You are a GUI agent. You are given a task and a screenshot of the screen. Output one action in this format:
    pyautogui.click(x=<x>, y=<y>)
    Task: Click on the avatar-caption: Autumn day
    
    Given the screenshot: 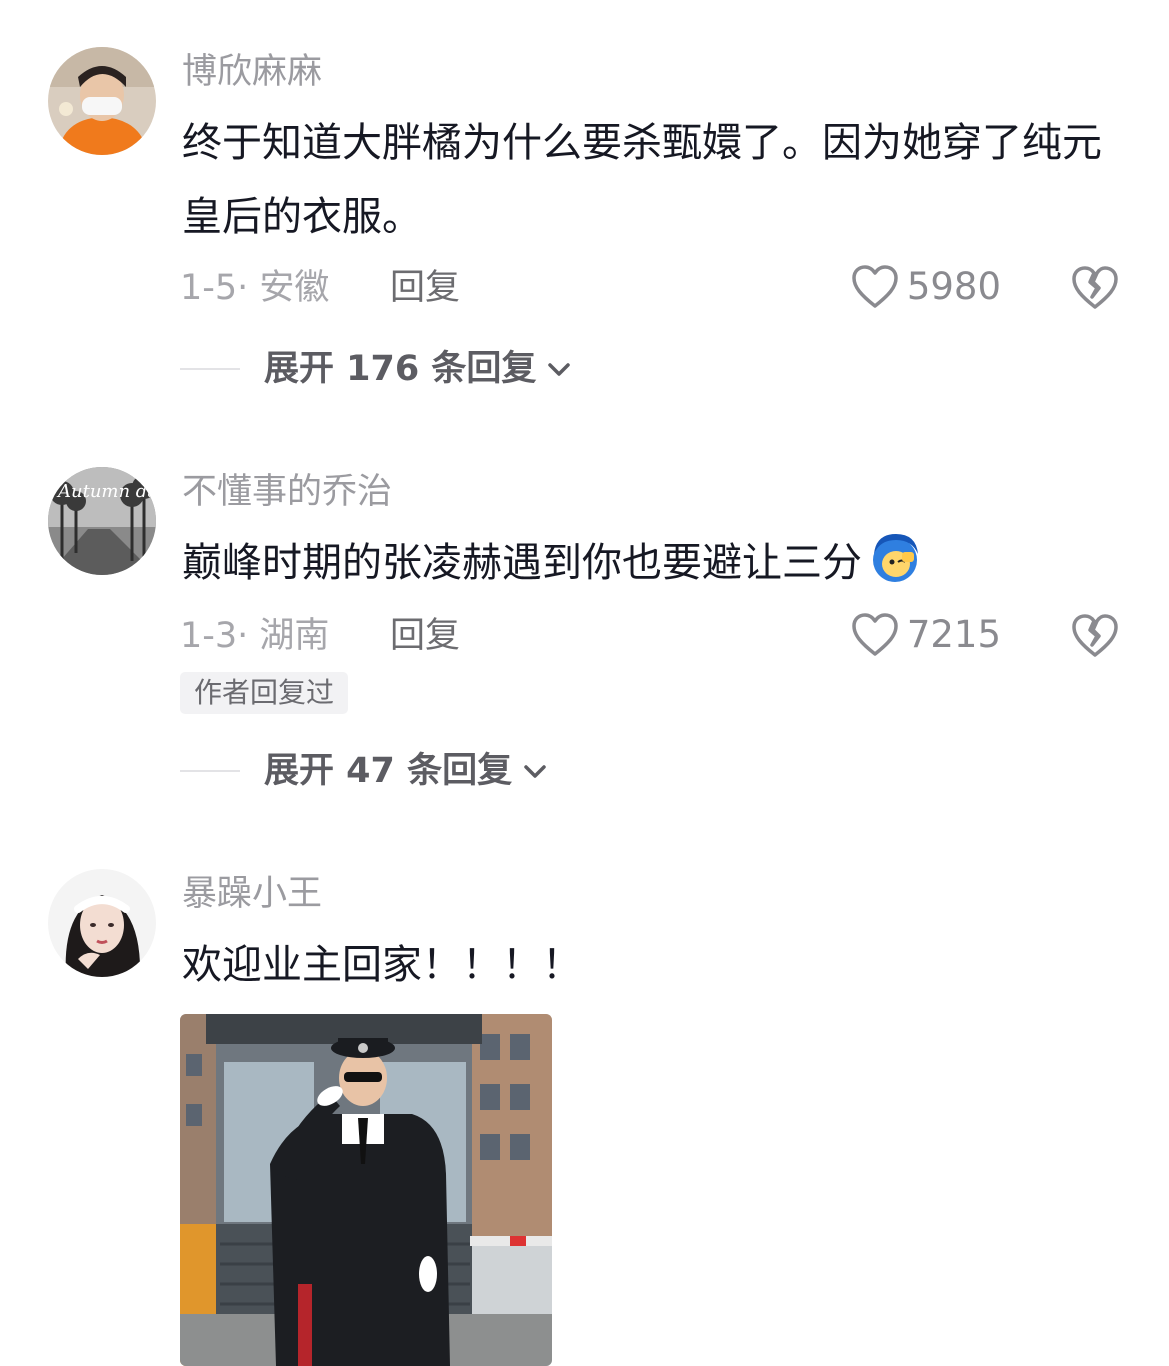 What is the action you would take?
    pyautogui.click(x=106, y=491)
    